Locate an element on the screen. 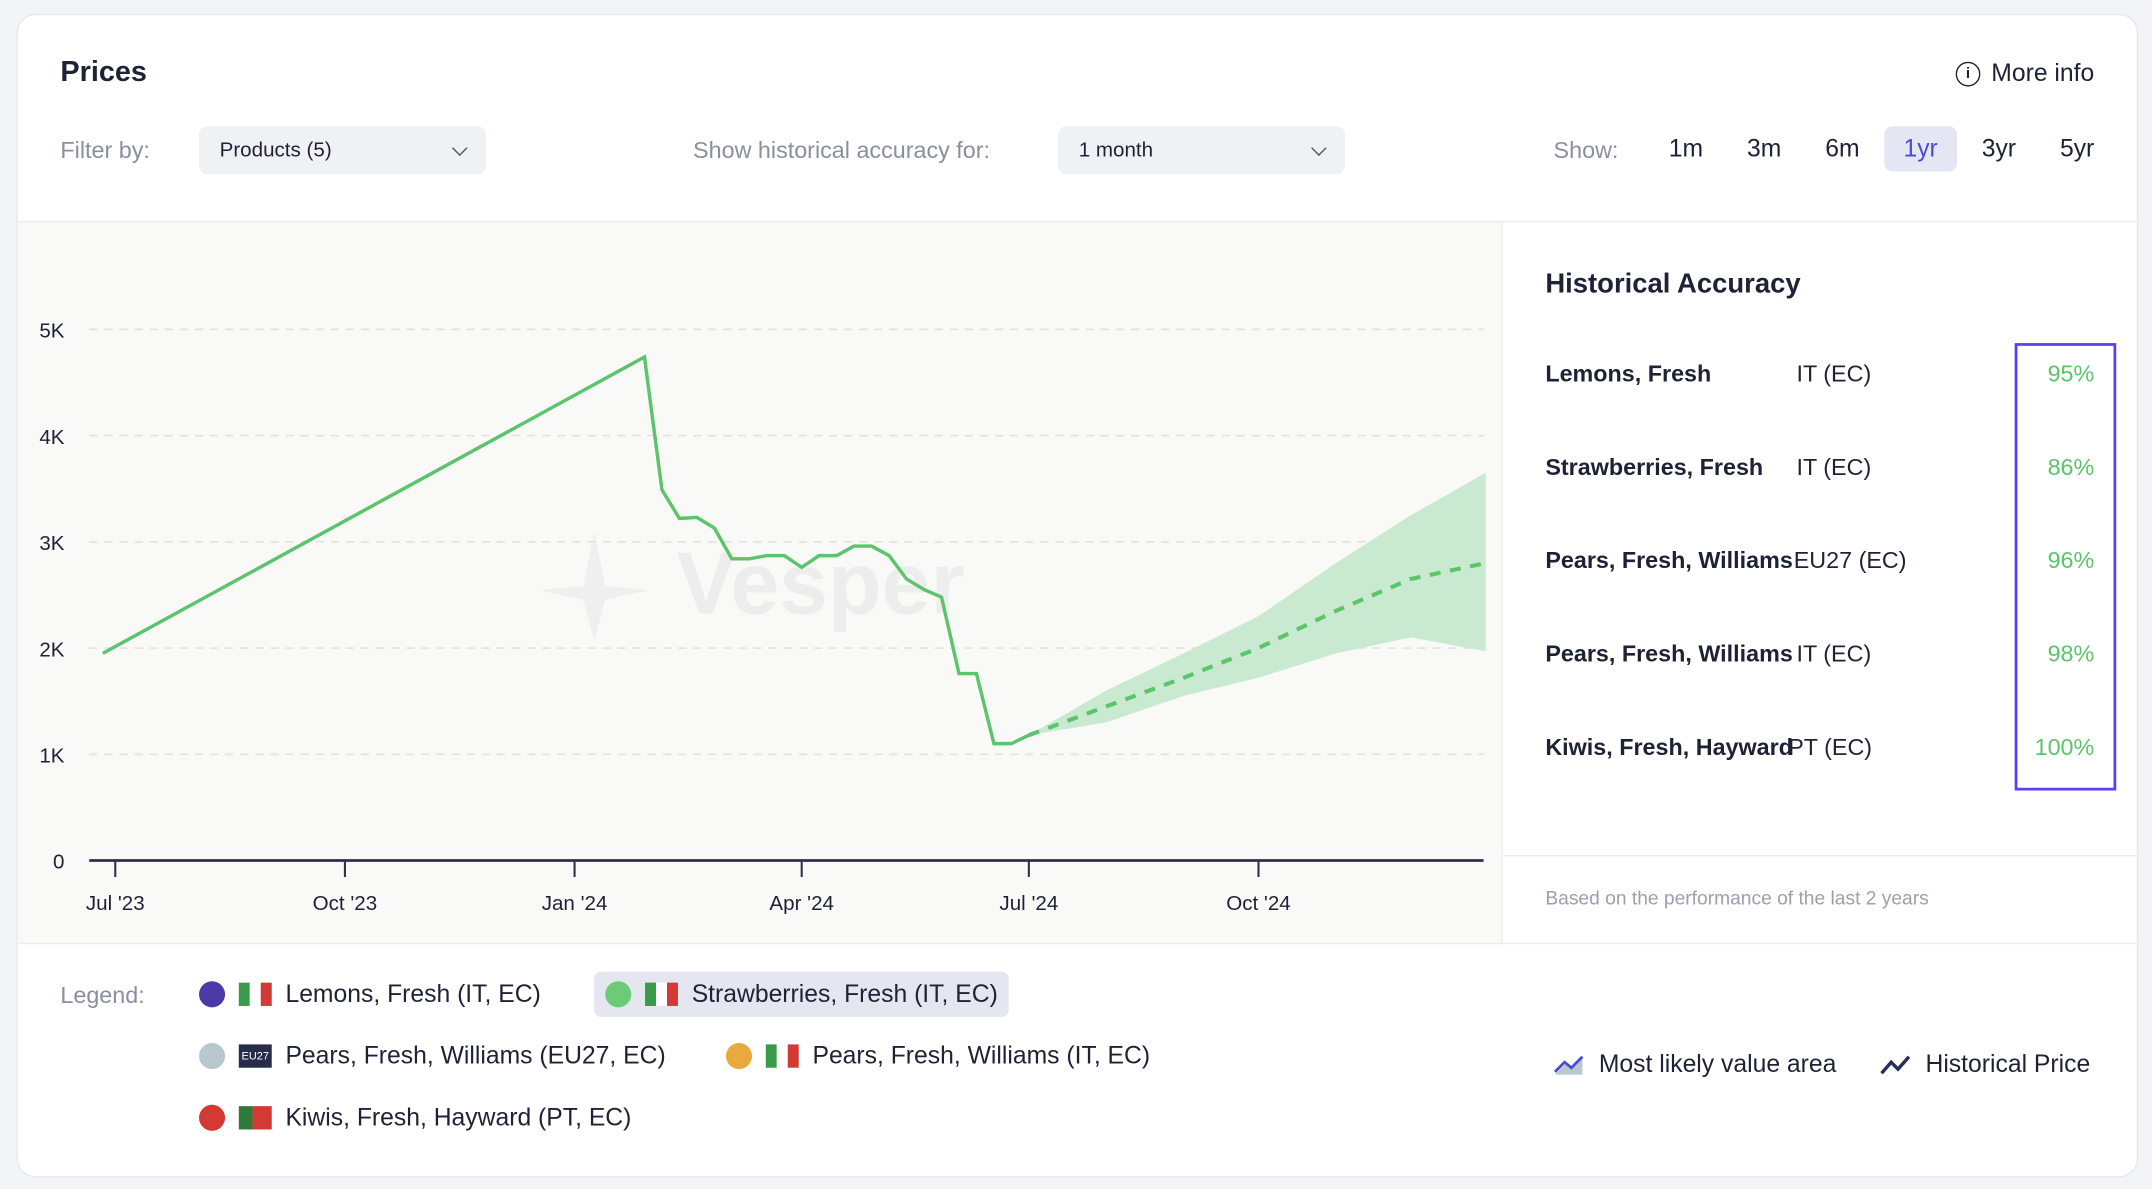 This screenshot has width=2152, height=1189. historical-legend-label: Historical Price is located at coordinates (2008, 1063).